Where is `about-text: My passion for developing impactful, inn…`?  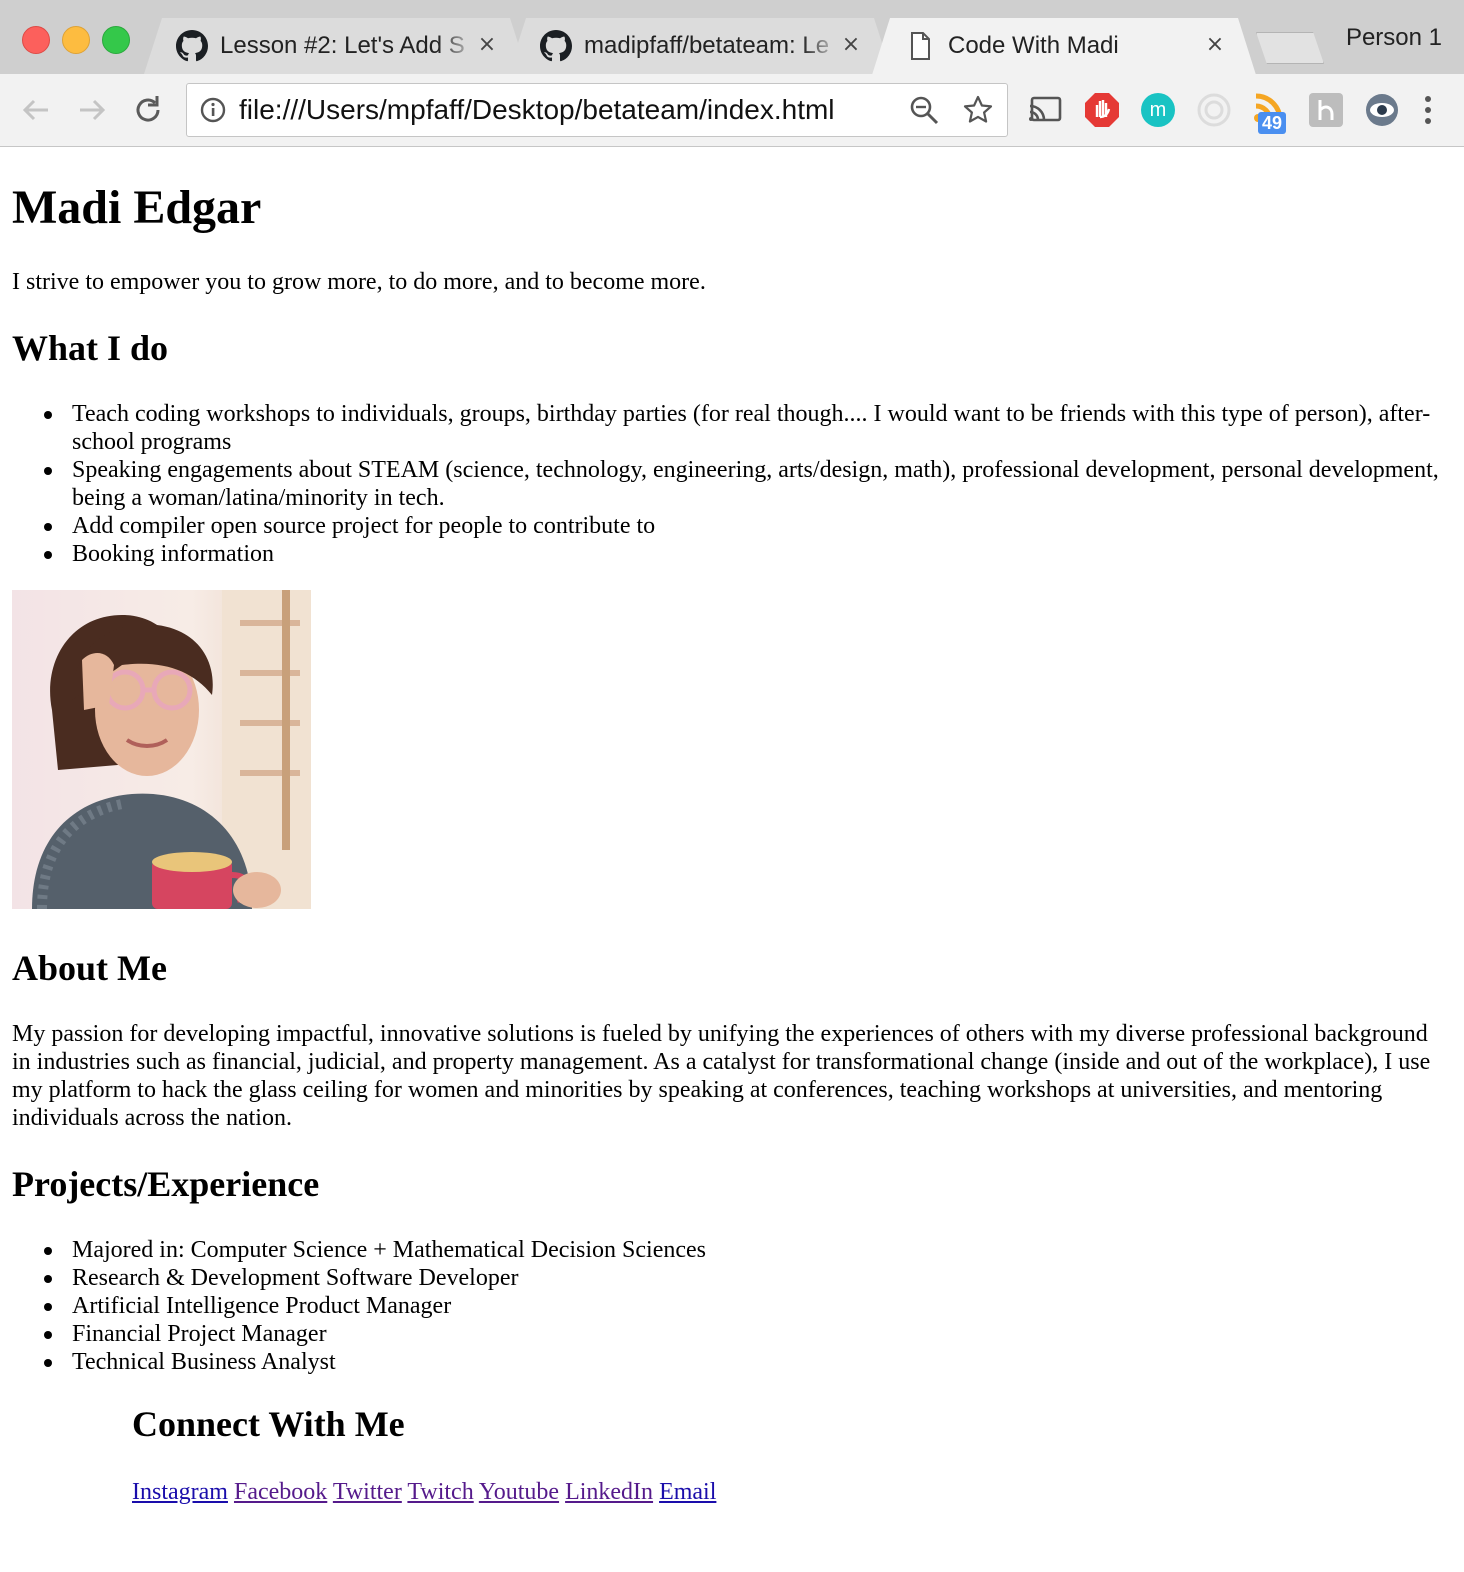 about-text: My passion for developing impactful, inn… is located at coordinates (721, 1076).